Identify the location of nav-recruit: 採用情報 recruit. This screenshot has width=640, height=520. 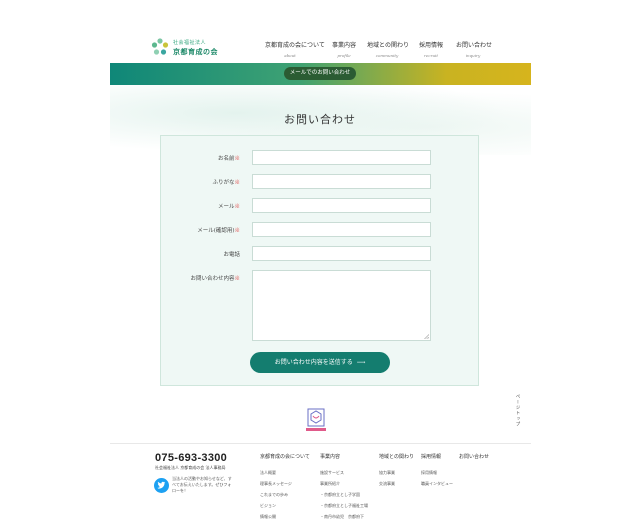
(431, 49).